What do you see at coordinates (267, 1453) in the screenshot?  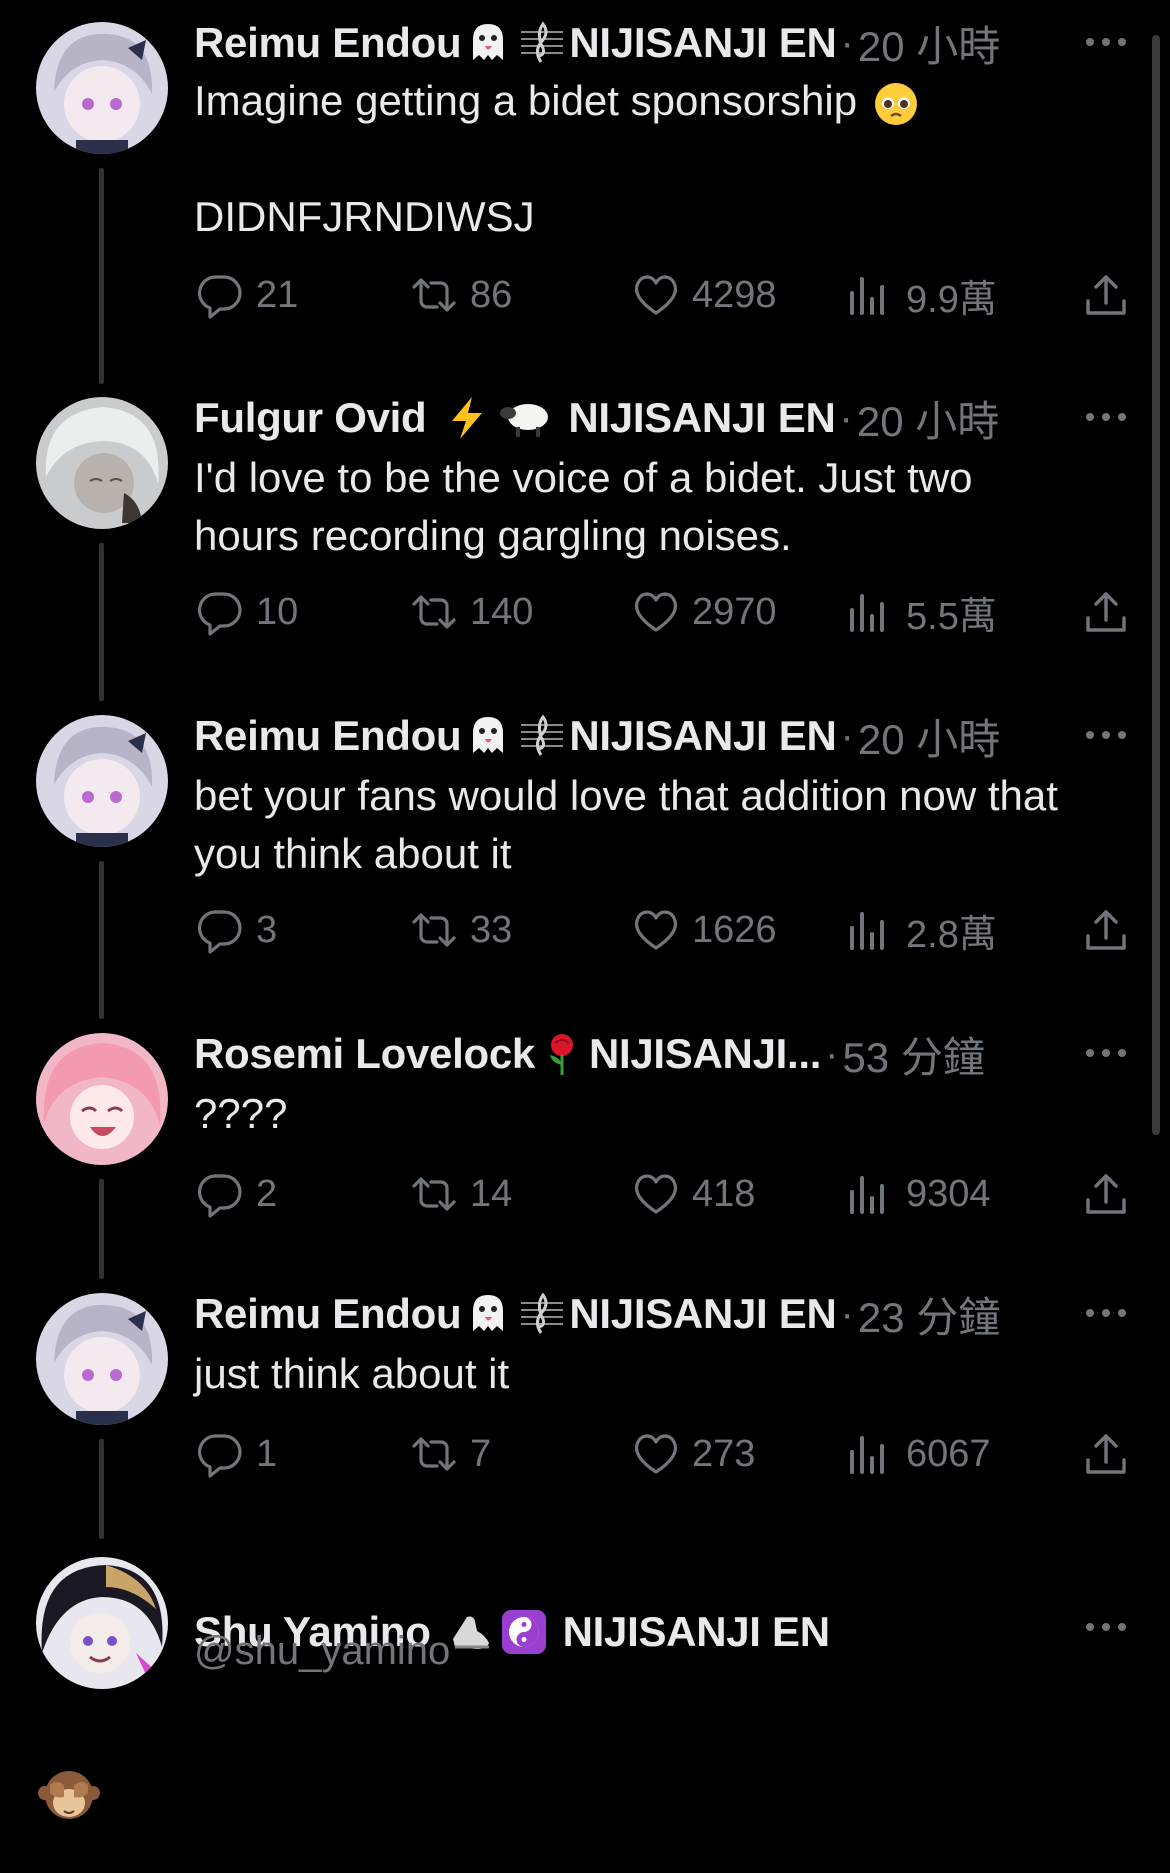 I see `reply-count: 1` at bounding box center [267, 1453].